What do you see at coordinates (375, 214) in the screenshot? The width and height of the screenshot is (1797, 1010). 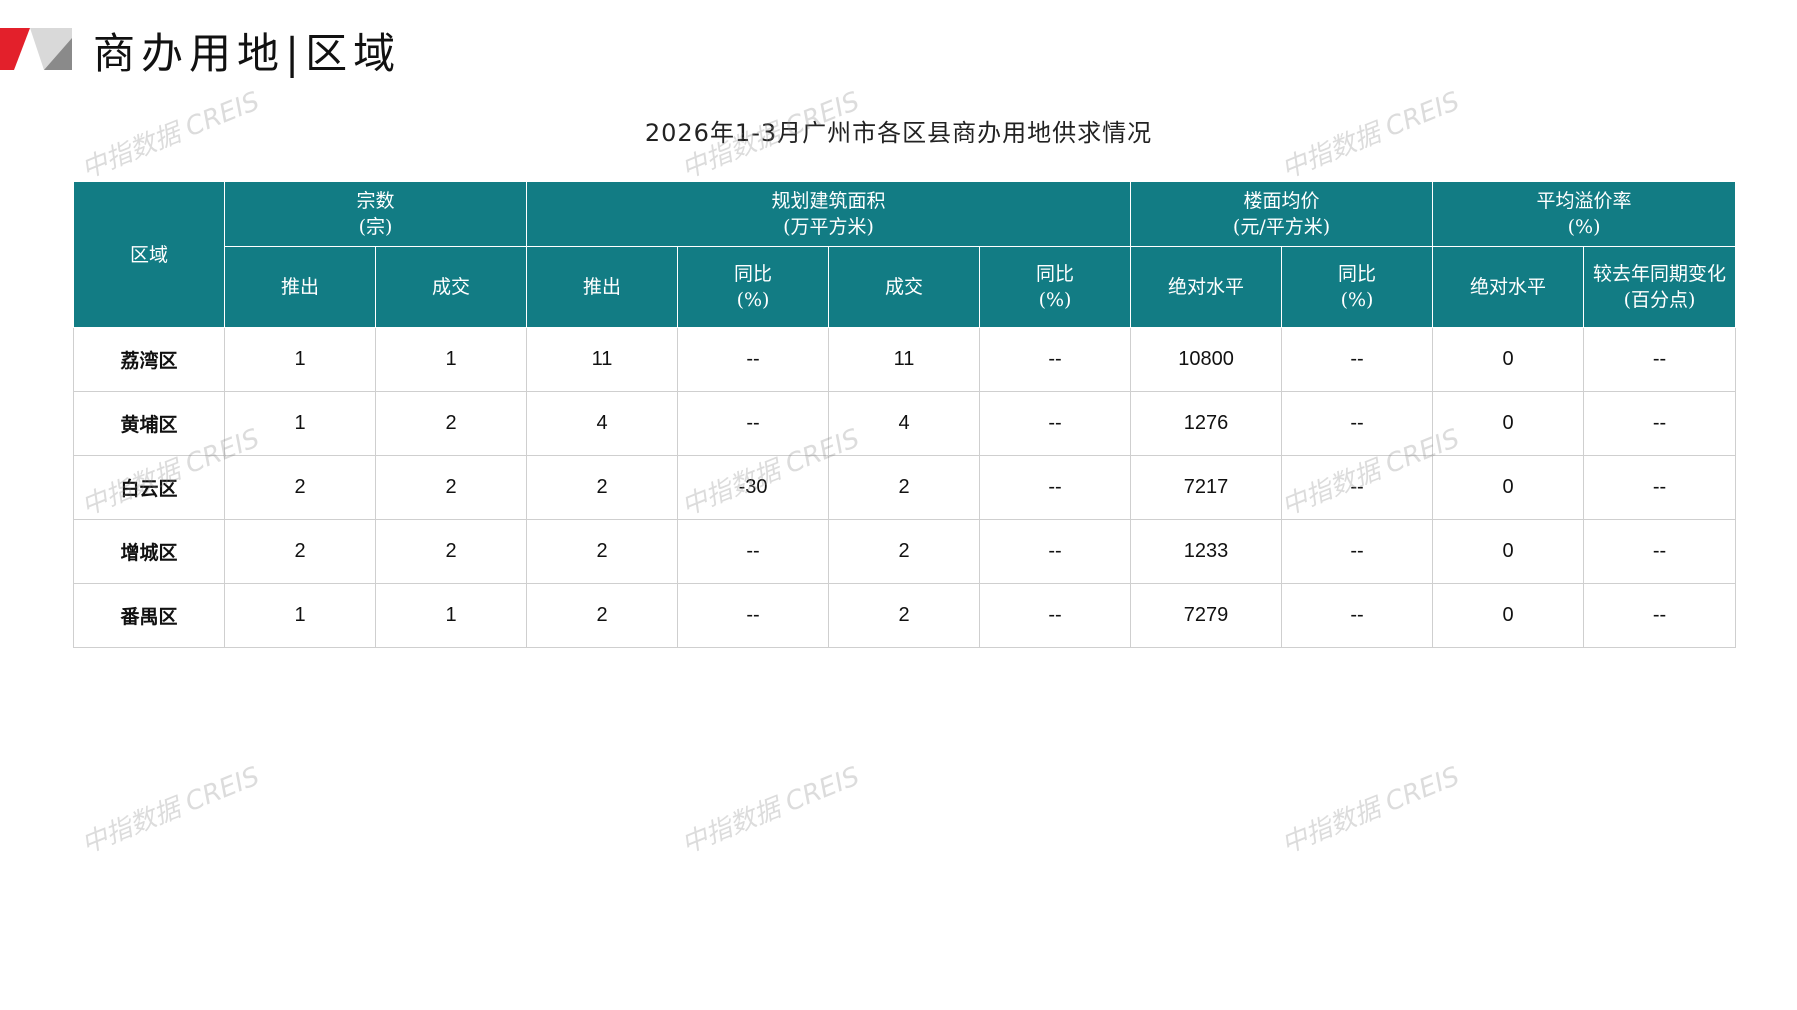 I see `header-count: 宗数 (宗)` at bounding box center [375, 214].